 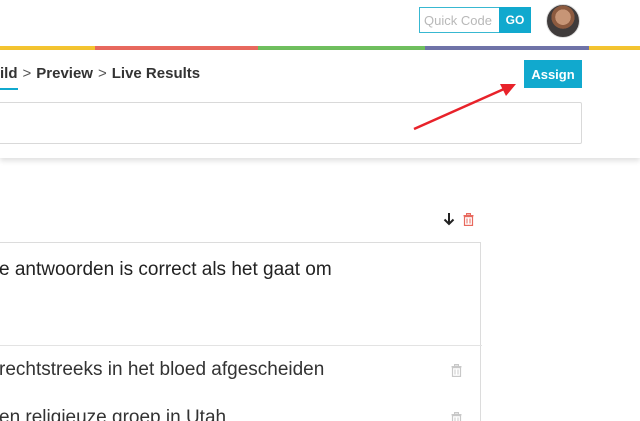 What do you see at coordinates (458, 219) in the screenshot?
I see `question-actions` at bounding box center [458, 219].